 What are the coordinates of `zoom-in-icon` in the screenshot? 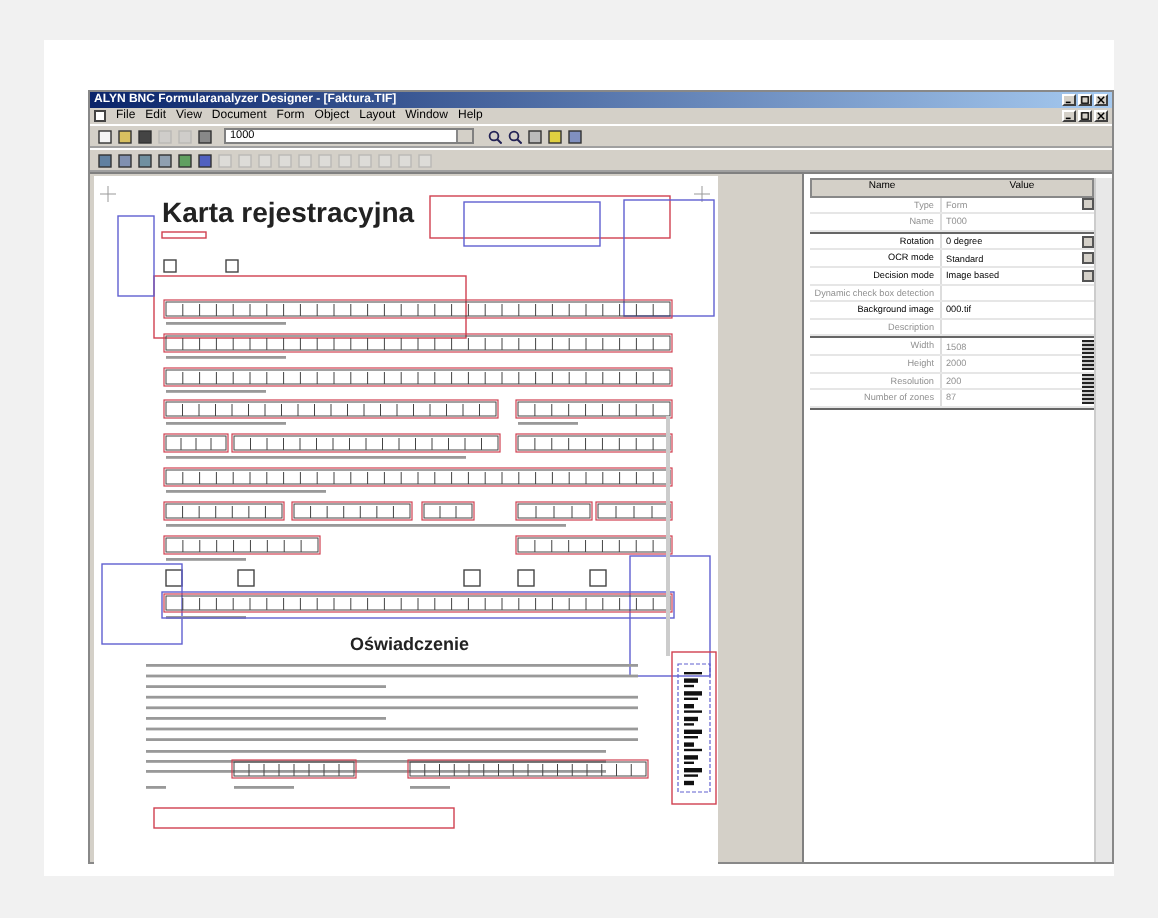 It's located at (494, 136).